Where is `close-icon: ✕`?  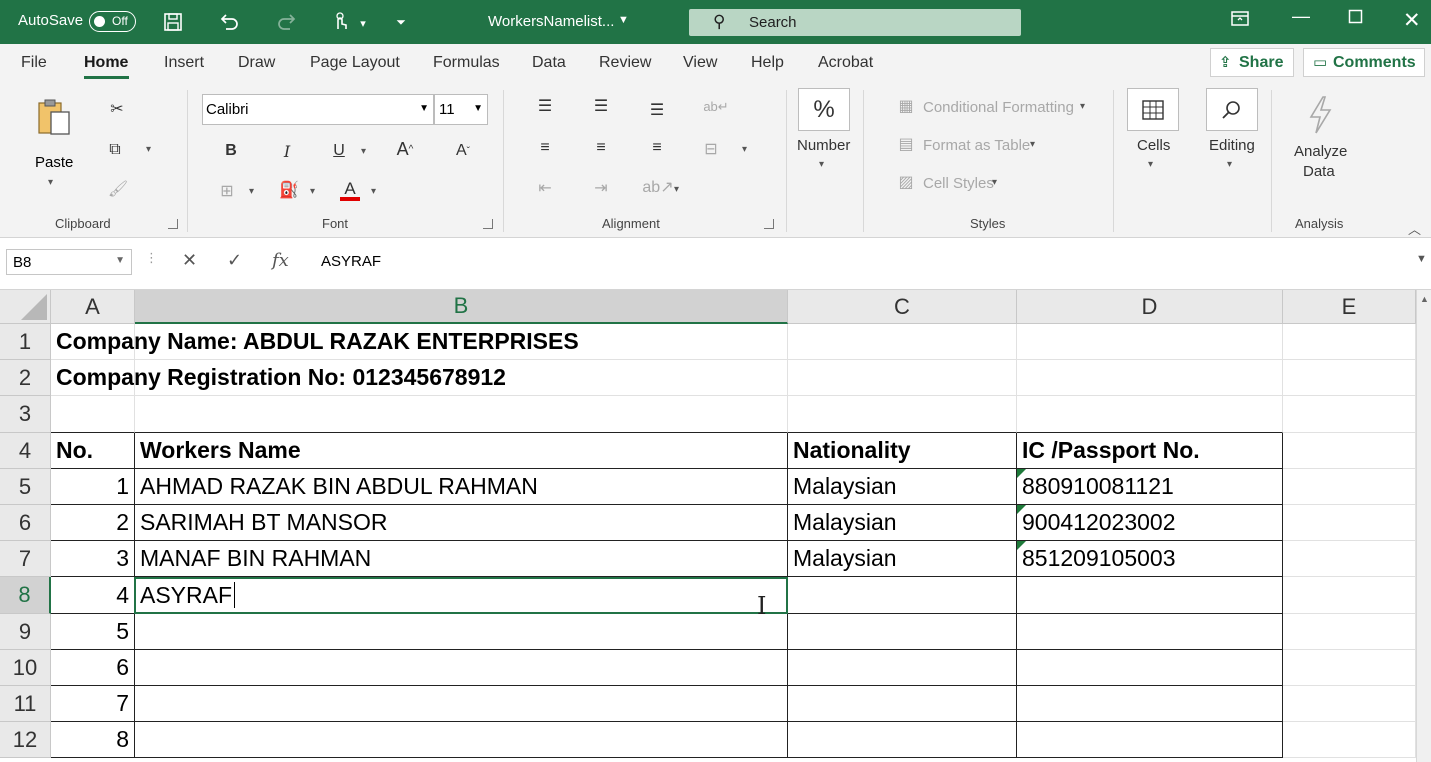
close-icon: ✕ is located at coordinates (1412, 20).